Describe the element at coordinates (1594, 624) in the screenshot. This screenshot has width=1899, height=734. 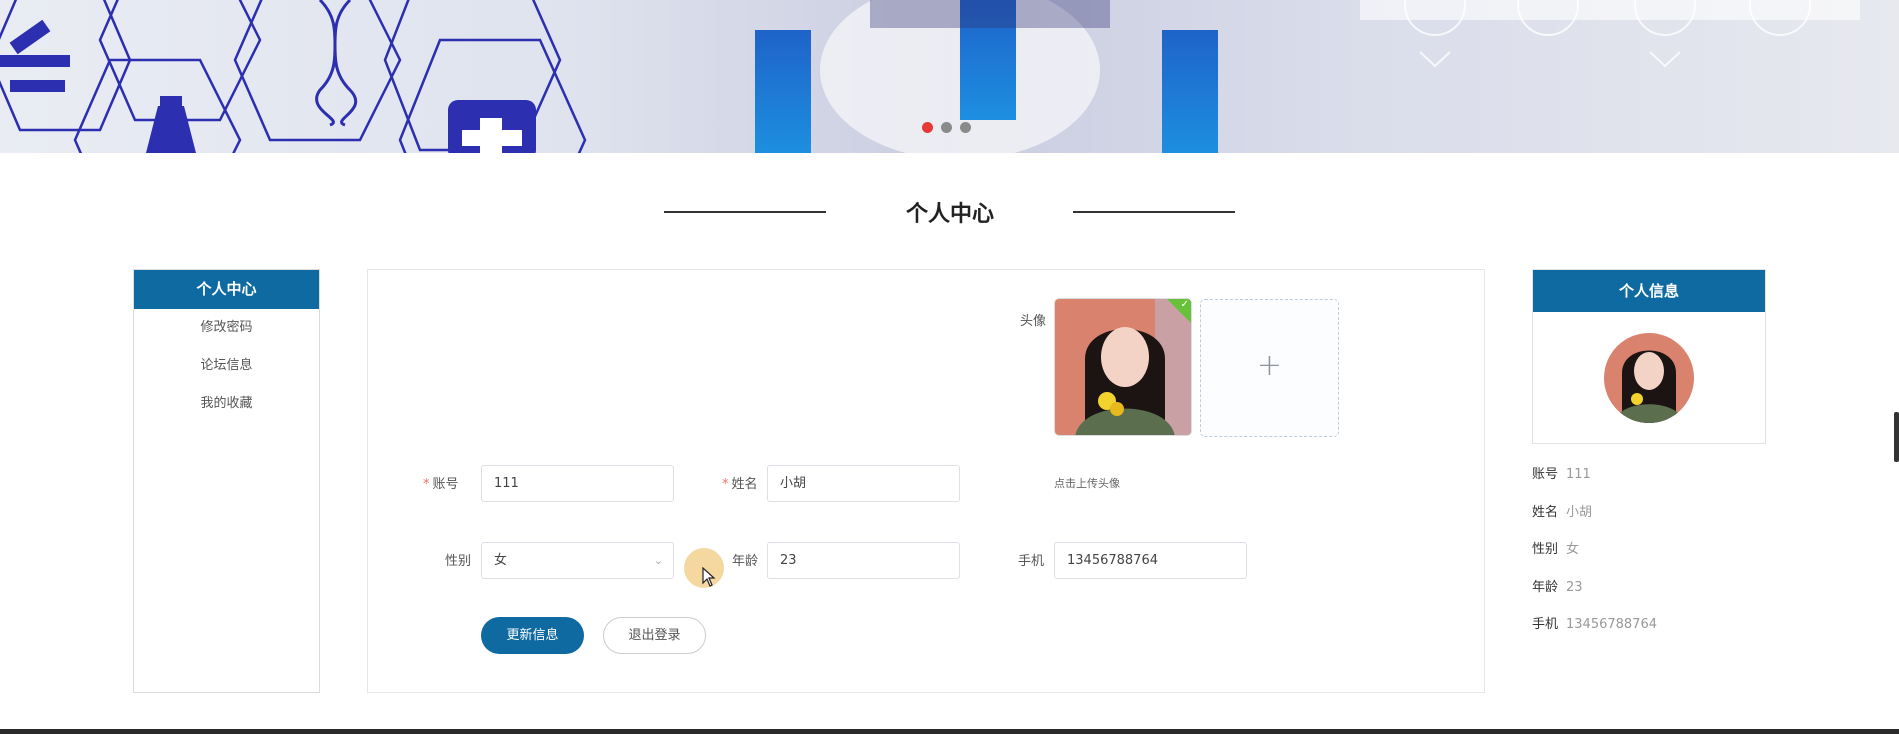
I see `profile-row-phone: 手机 13456788764` at that location.